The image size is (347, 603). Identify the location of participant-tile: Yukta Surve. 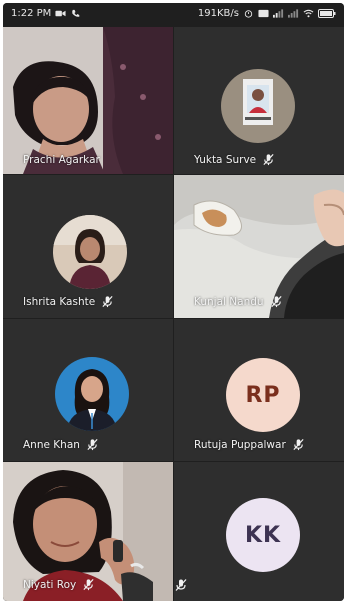
(259, 100).